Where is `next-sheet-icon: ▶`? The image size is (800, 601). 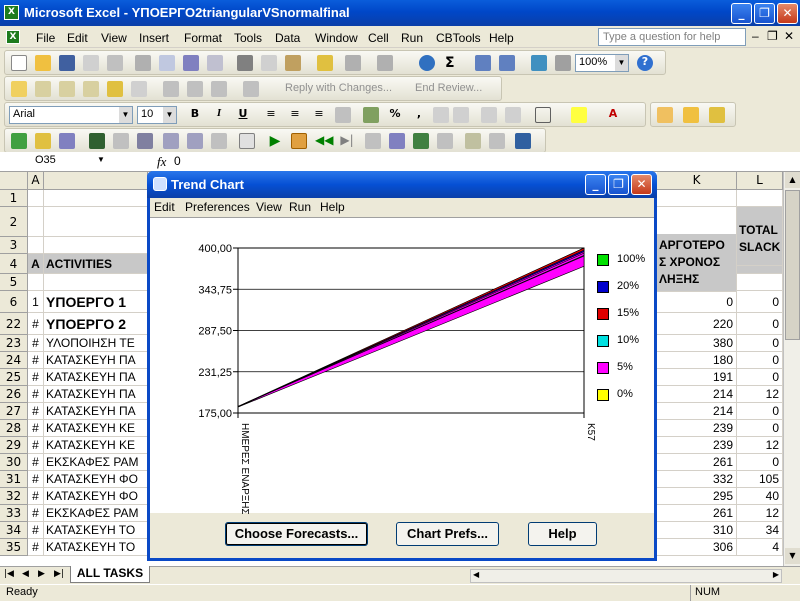 next-sheet-icon: ▶ is located at coordinates (41, 574).